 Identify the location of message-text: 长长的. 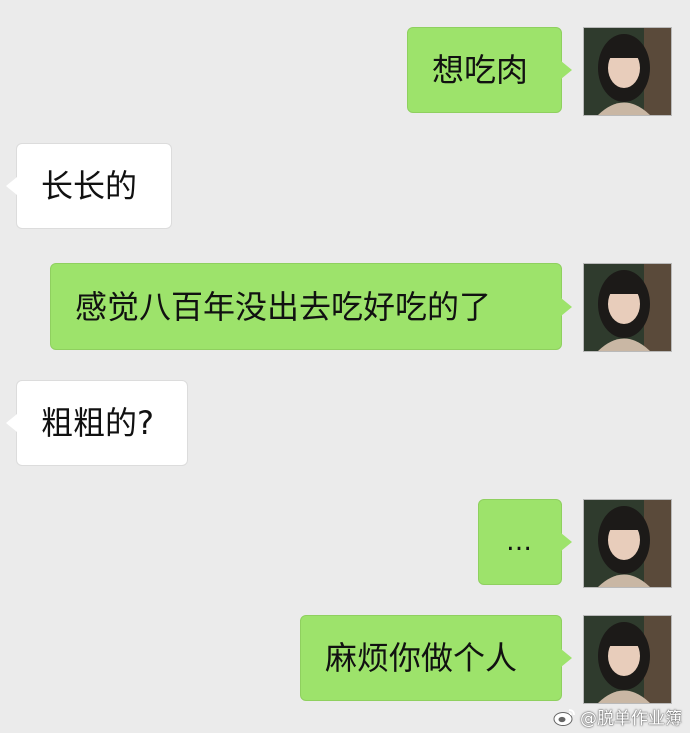
(89, 186).